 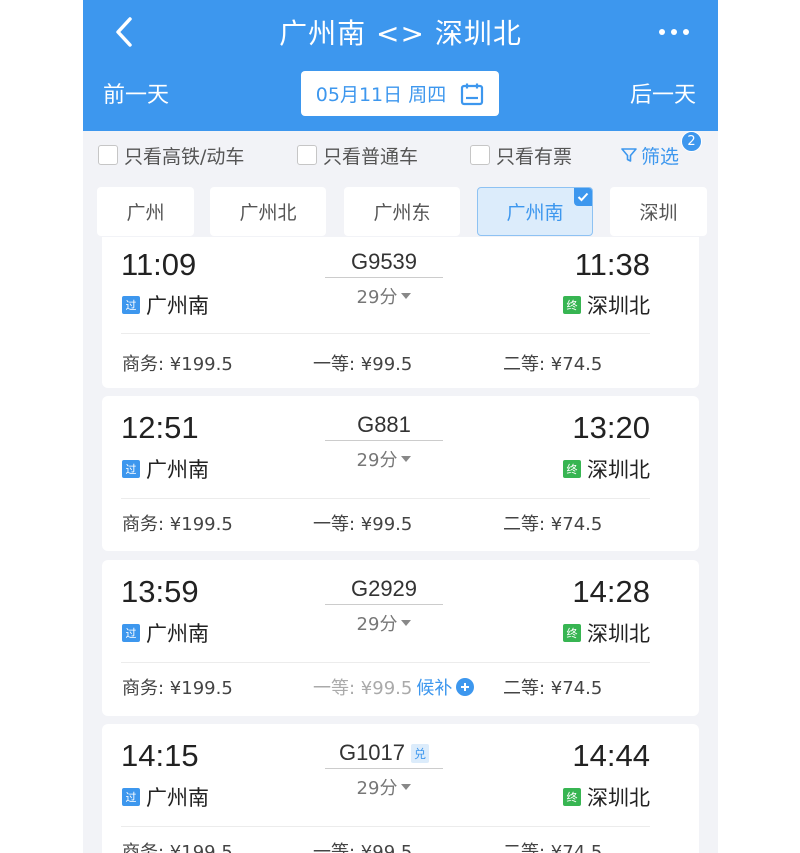 I want to click on station-tab-guangzhoudong: 广州东, so click(x=402, y=211).